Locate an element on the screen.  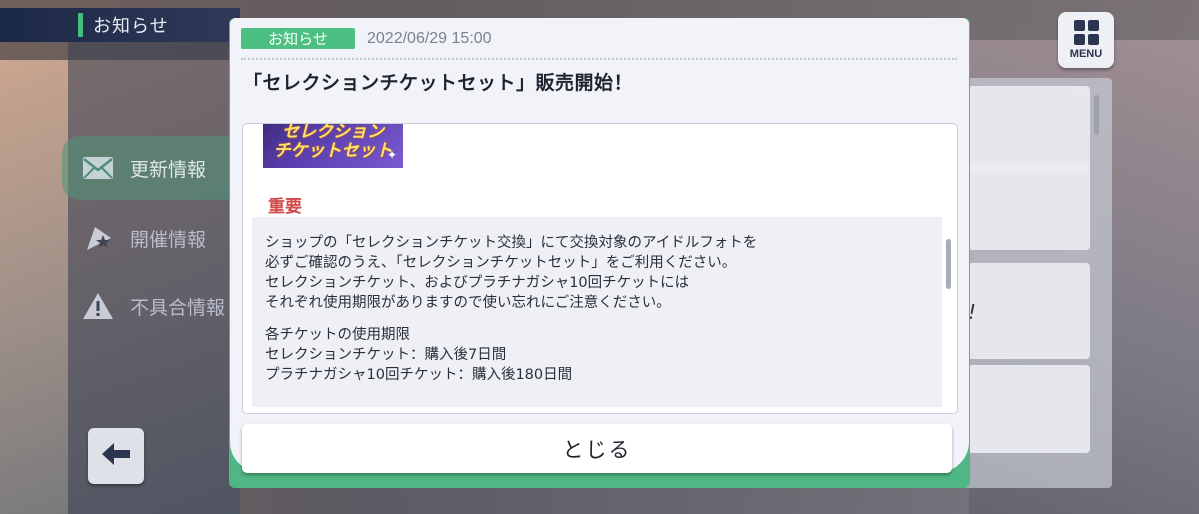
flag-star-icon is located at coordinates (98, 238).